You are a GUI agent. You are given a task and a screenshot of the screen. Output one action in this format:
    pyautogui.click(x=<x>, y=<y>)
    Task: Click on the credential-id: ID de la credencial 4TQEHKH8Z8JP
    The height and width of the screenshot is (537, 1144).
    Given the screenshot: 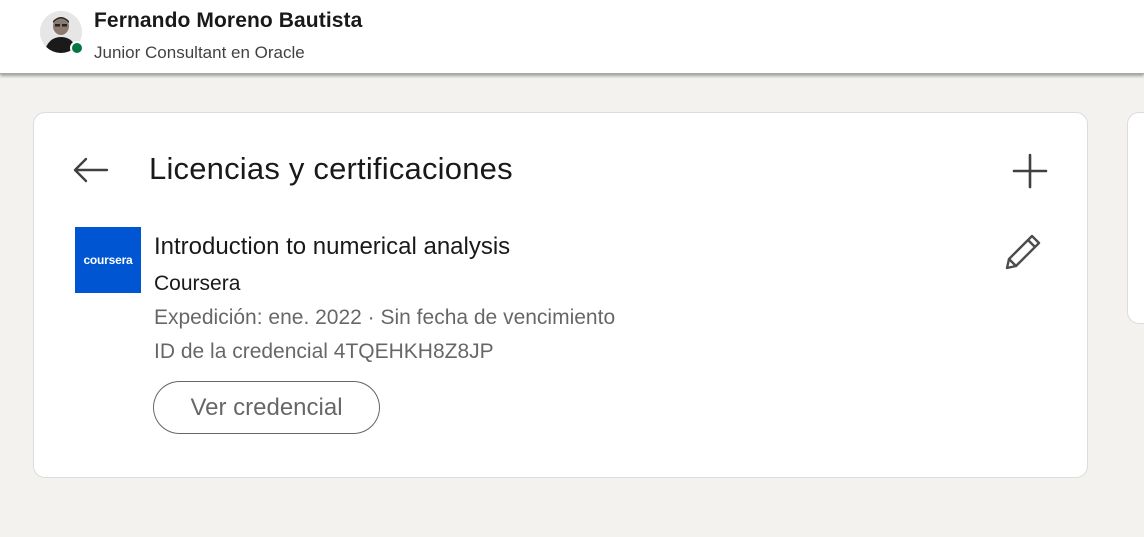 What is the action you would take?
    pyautogui.click(x=324, y=351)
    